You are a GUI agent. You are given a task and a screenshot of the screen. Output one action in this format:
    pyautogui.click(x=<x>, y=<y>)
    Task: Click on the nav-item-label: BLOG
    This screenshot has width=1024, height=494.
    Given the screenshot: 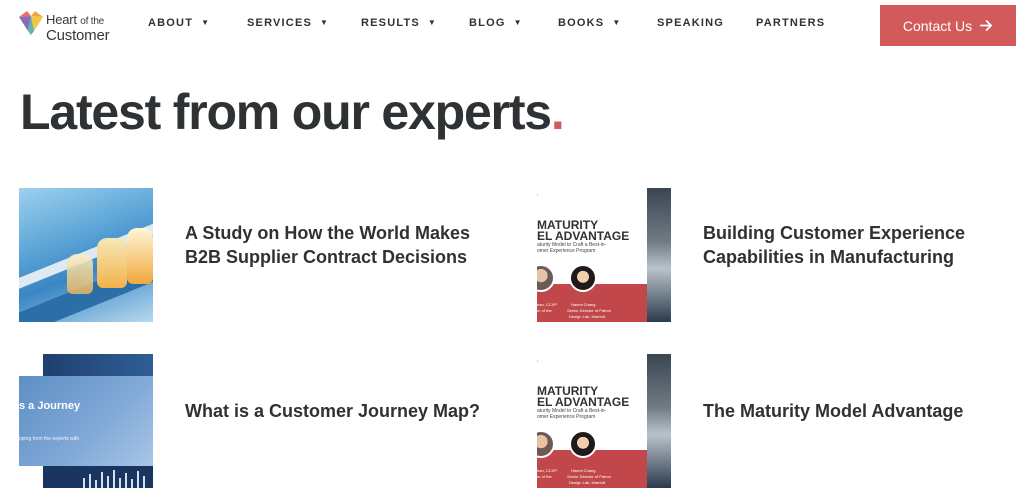 What is the action you would take?
    pyautogui.click(x=487, y=23)
    